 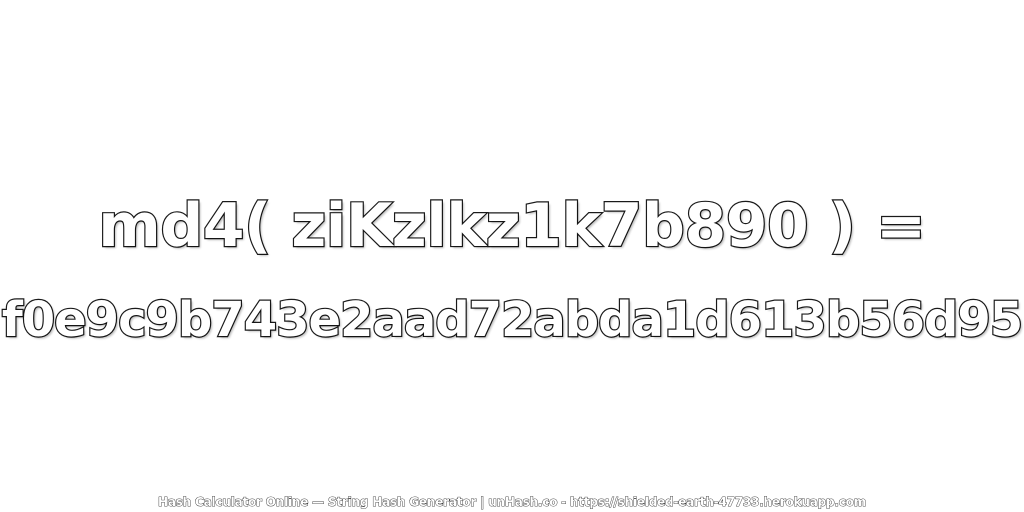 I want to click on hash-result: f0e9c9b743e2aad72abda1d613b56d95, so click(x=512, y=320).